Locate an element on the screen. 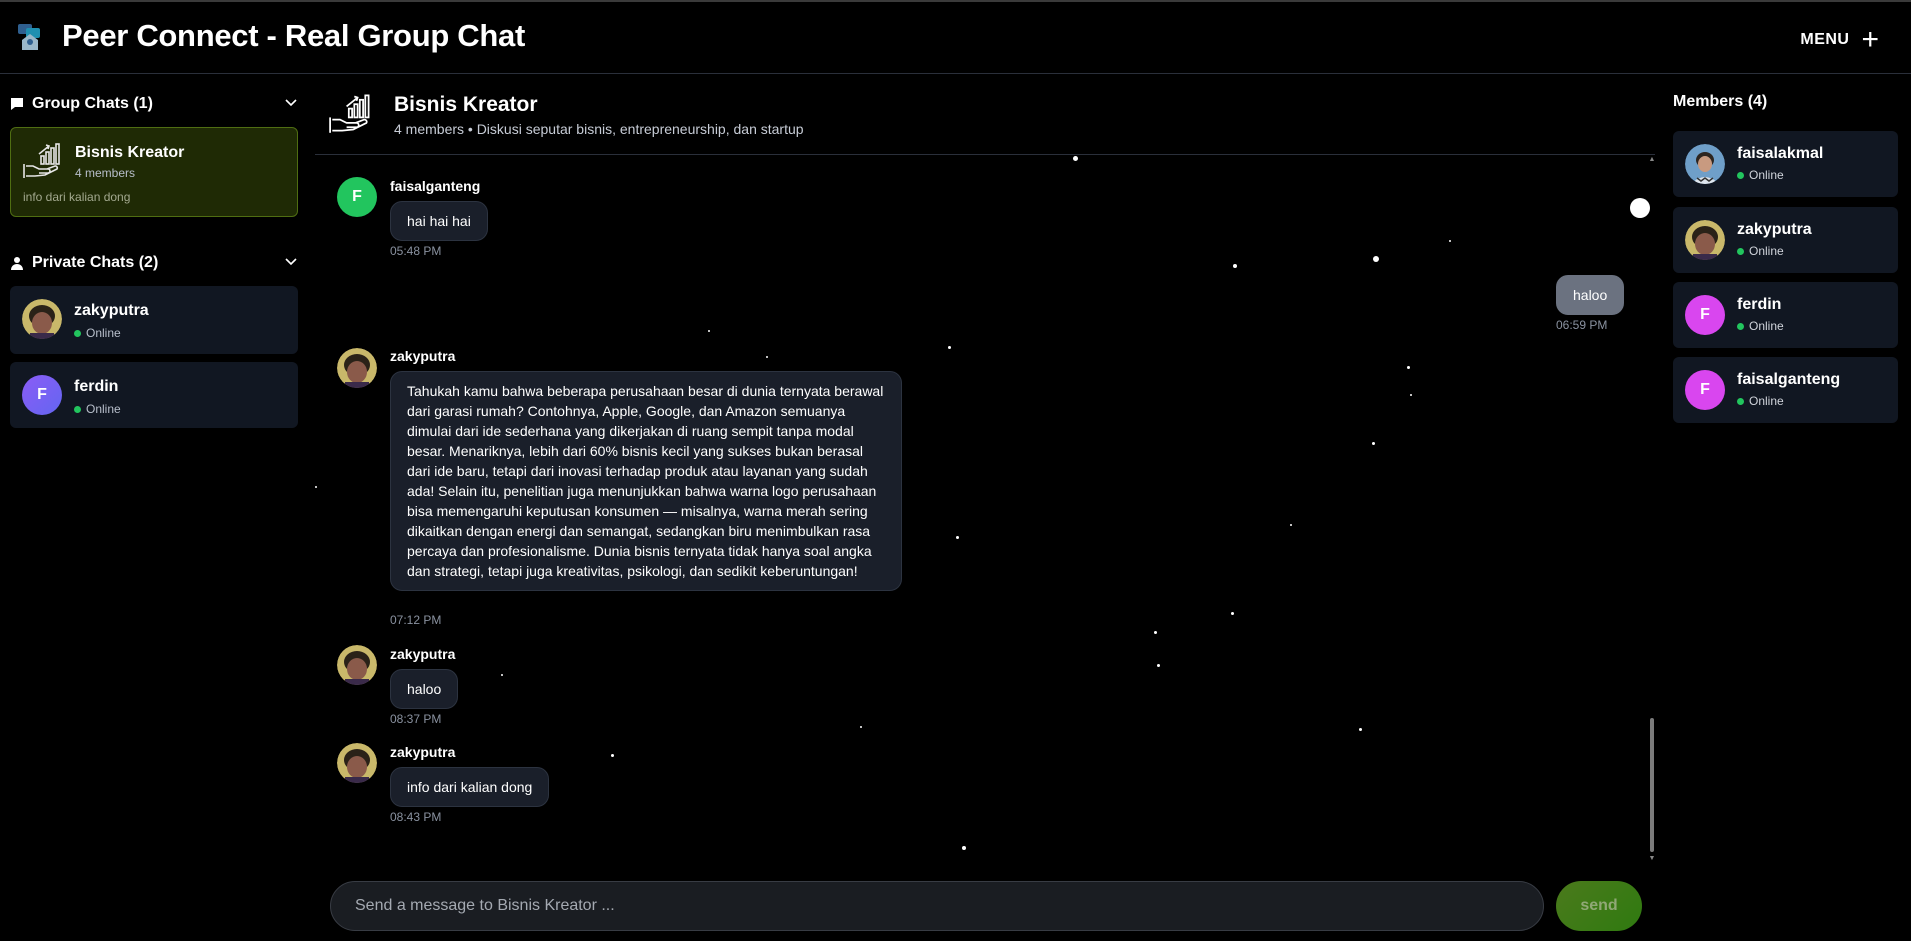 This screenshot has height=941, width=1911. menu-label: MENU is located at coordinates (1825, 39).